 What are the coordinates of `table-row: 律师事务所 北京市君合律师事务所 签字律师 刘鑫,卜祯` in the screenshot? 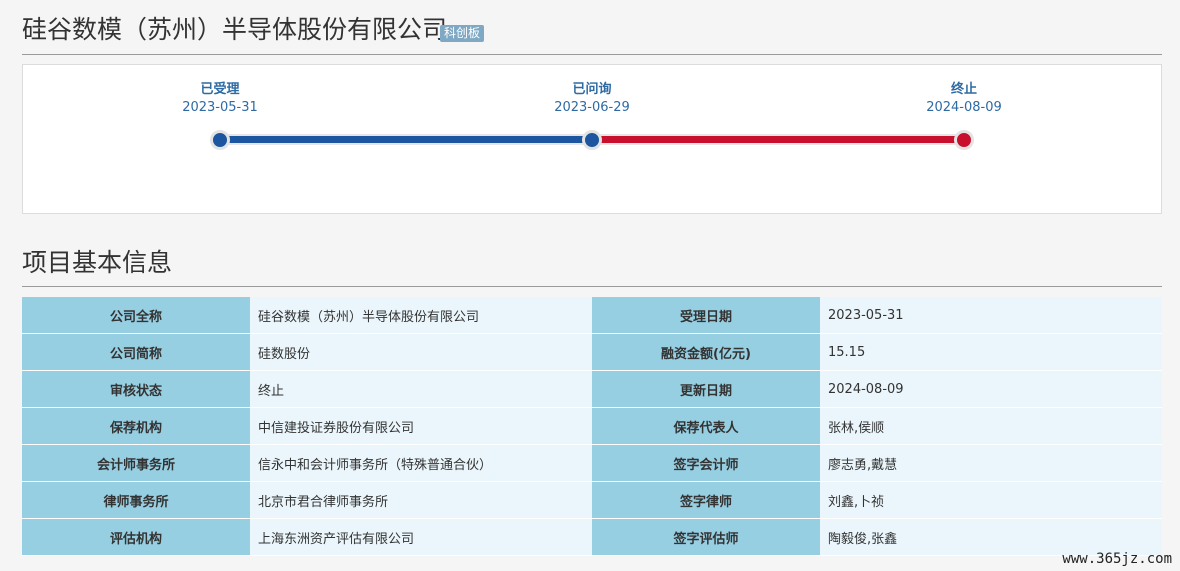 It's located at (592, 500).